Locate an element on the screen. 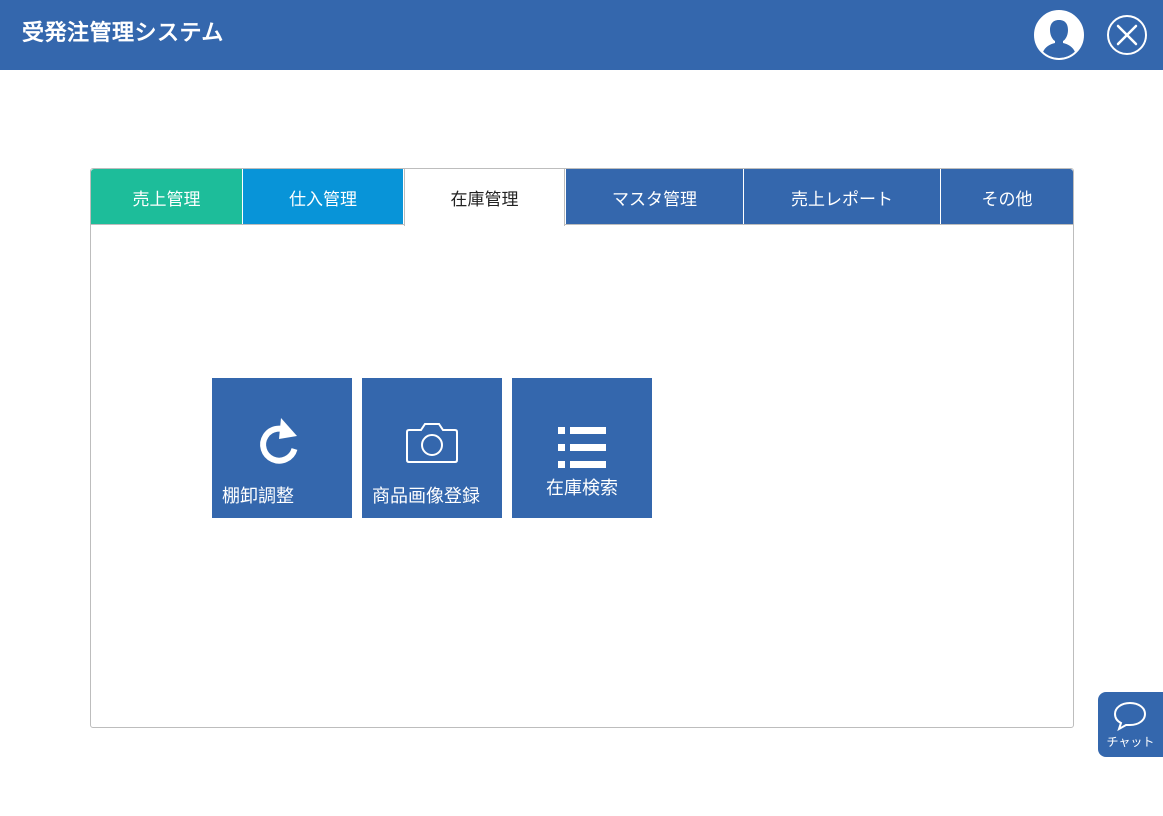 The image size is (1163, 816). tab-bar: 売上管理 仕入管理 在庫管理 マスタ管理 売上レポート その他 is located at coordinates (582, 197).